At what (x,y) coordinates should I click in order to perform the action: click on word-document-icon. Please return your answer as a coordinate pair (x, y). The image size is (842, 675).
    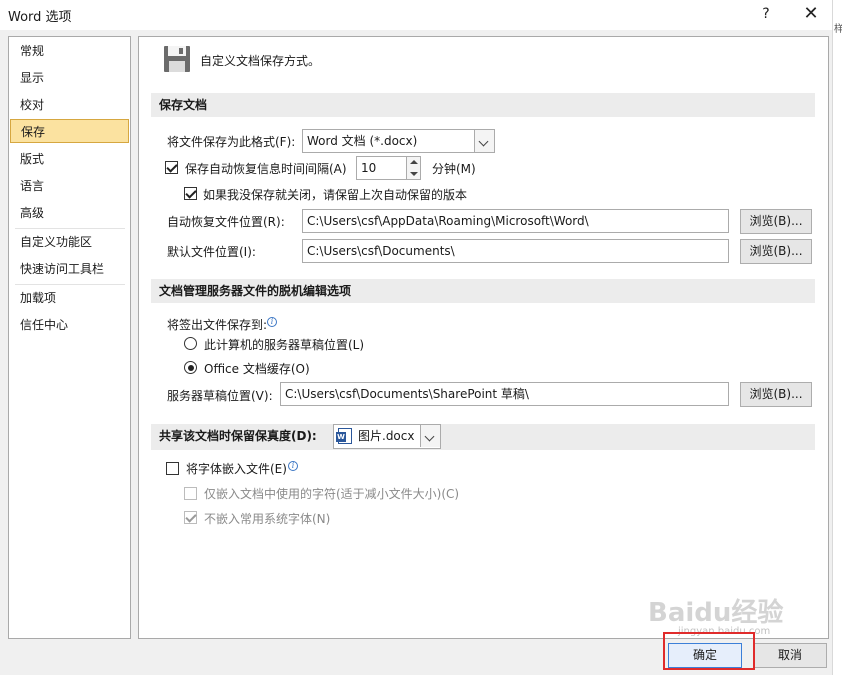
    Looking at the image, I should click on (344, 436).